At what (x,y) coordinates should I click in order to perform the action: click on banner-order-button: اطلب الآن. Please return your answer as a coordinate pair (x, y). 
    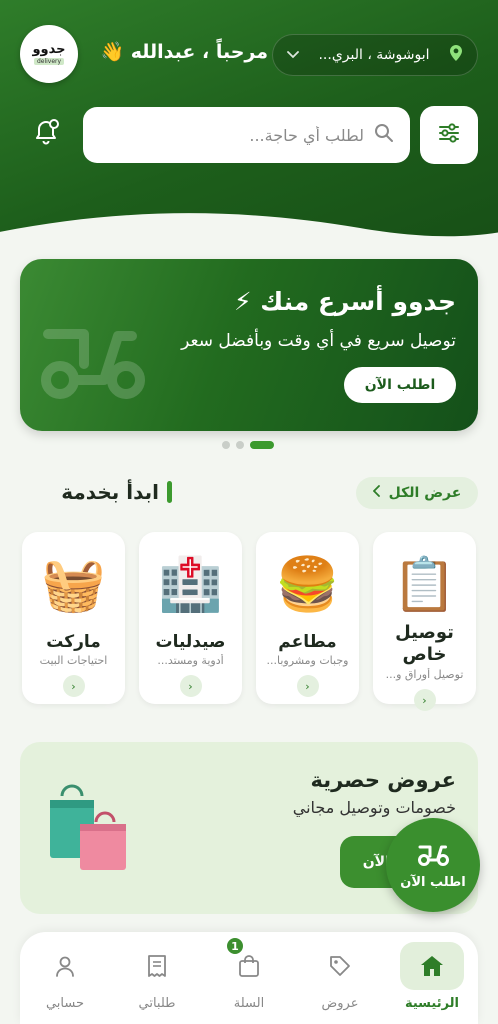
    Looking at the image, I should click on (400, 385).